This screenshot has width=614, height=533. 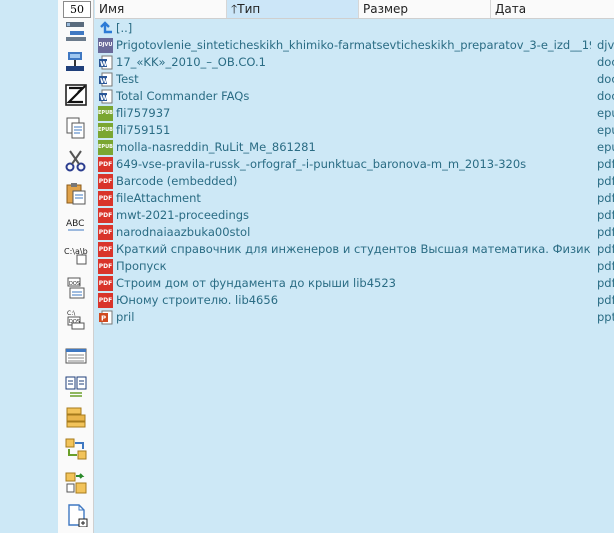 I want to click on svg-text: ABC, so click(x=75, y=224).